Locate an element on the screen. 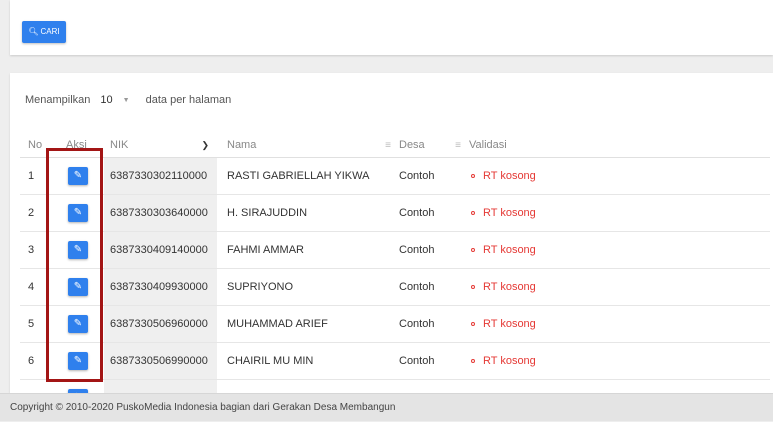 The height and width of the screenshot is (422, 773). per-page-value: 10 is located at coordinates (106, 100).